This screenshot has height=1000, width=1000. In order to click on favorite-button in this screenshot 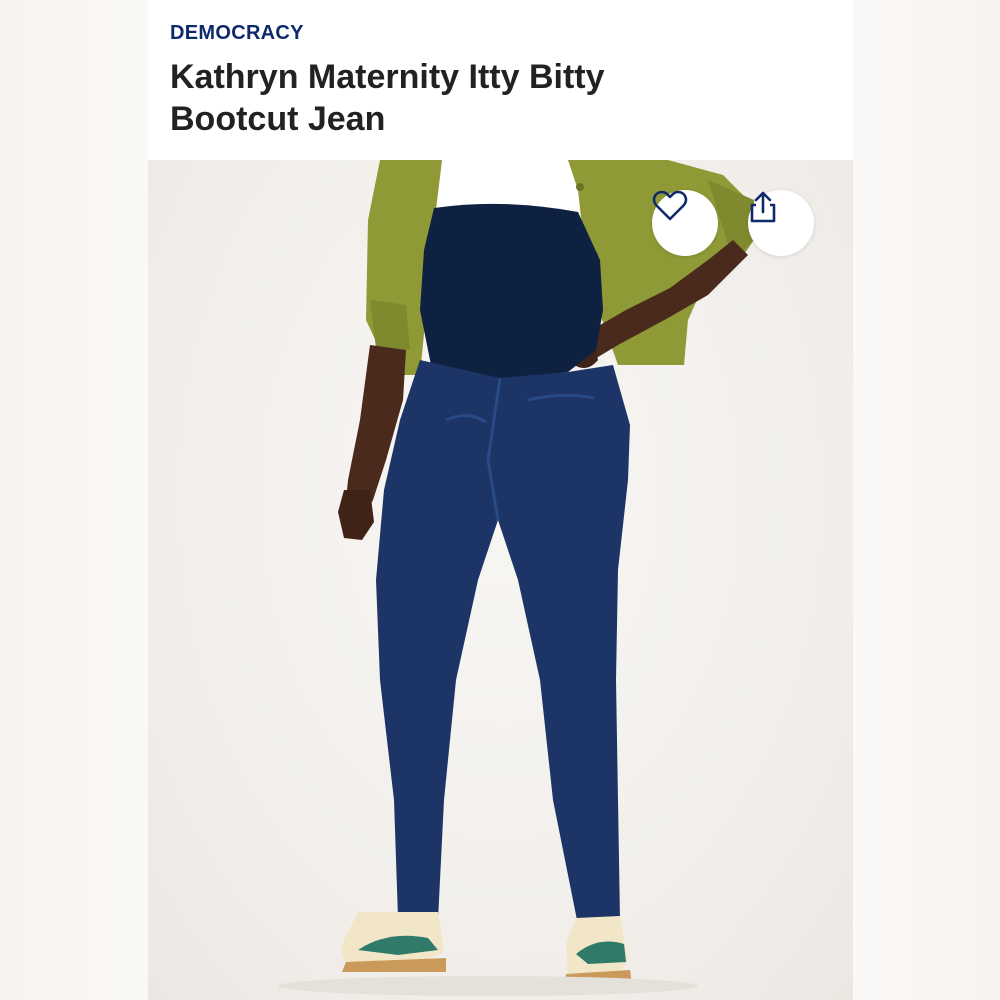, I will do `click(685, 223)`.